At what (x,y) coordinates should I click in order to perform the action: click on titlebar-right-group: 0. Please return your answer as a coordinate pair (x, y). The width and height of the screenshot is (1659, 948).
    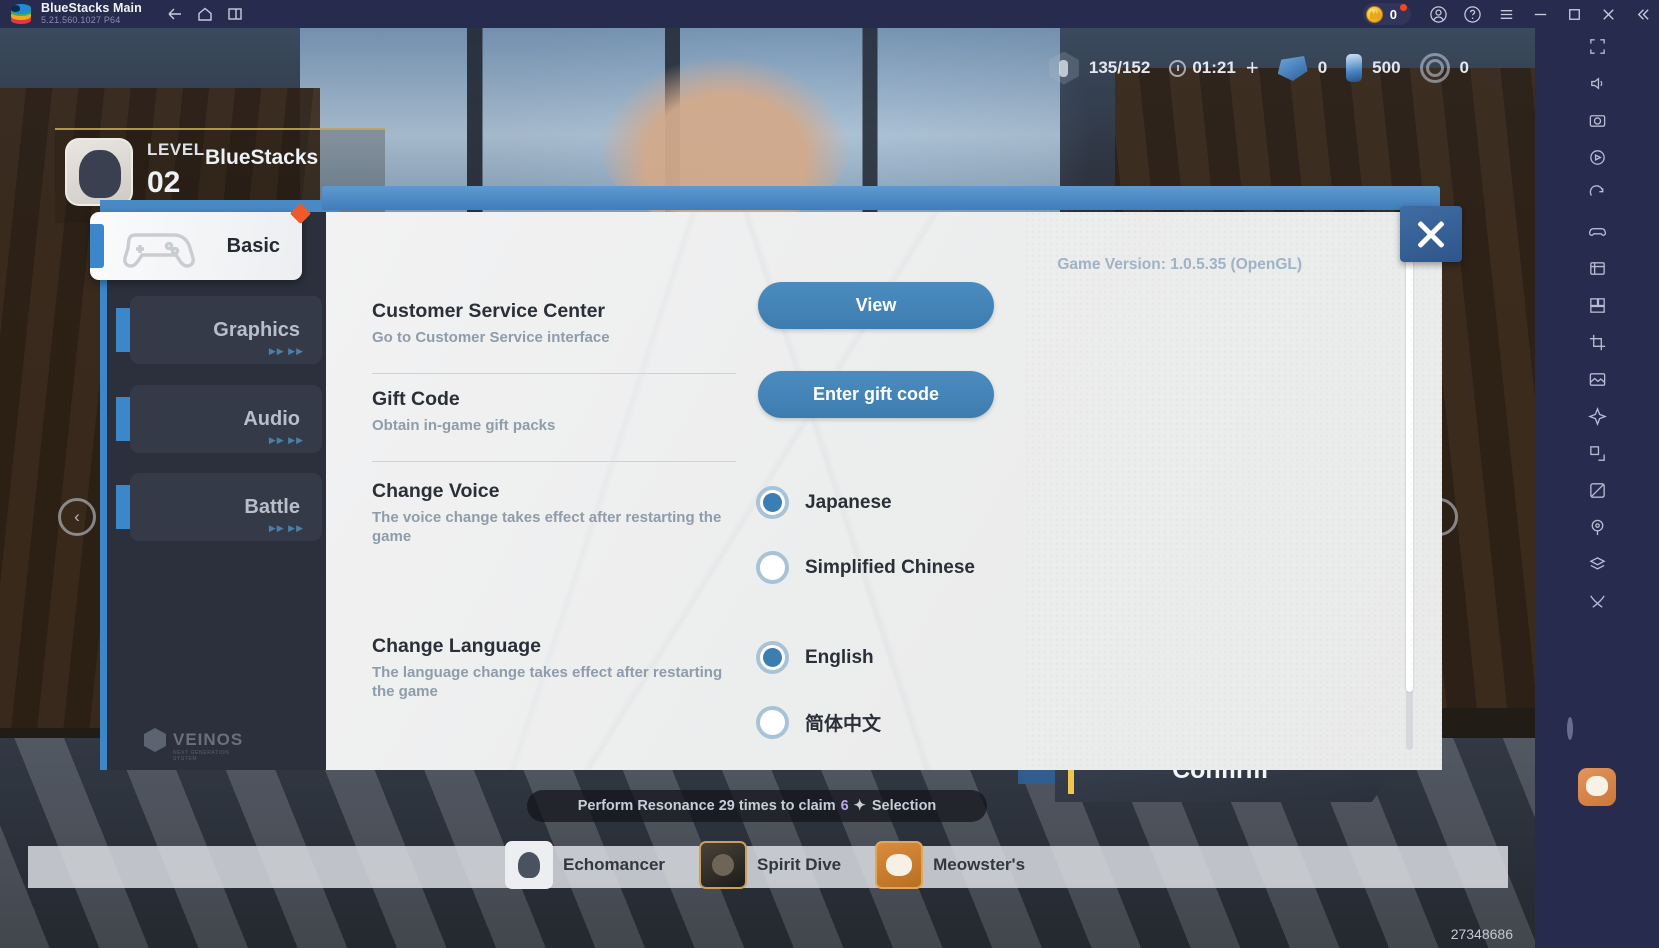
    Looking at the image, I should click on (1510, 14).